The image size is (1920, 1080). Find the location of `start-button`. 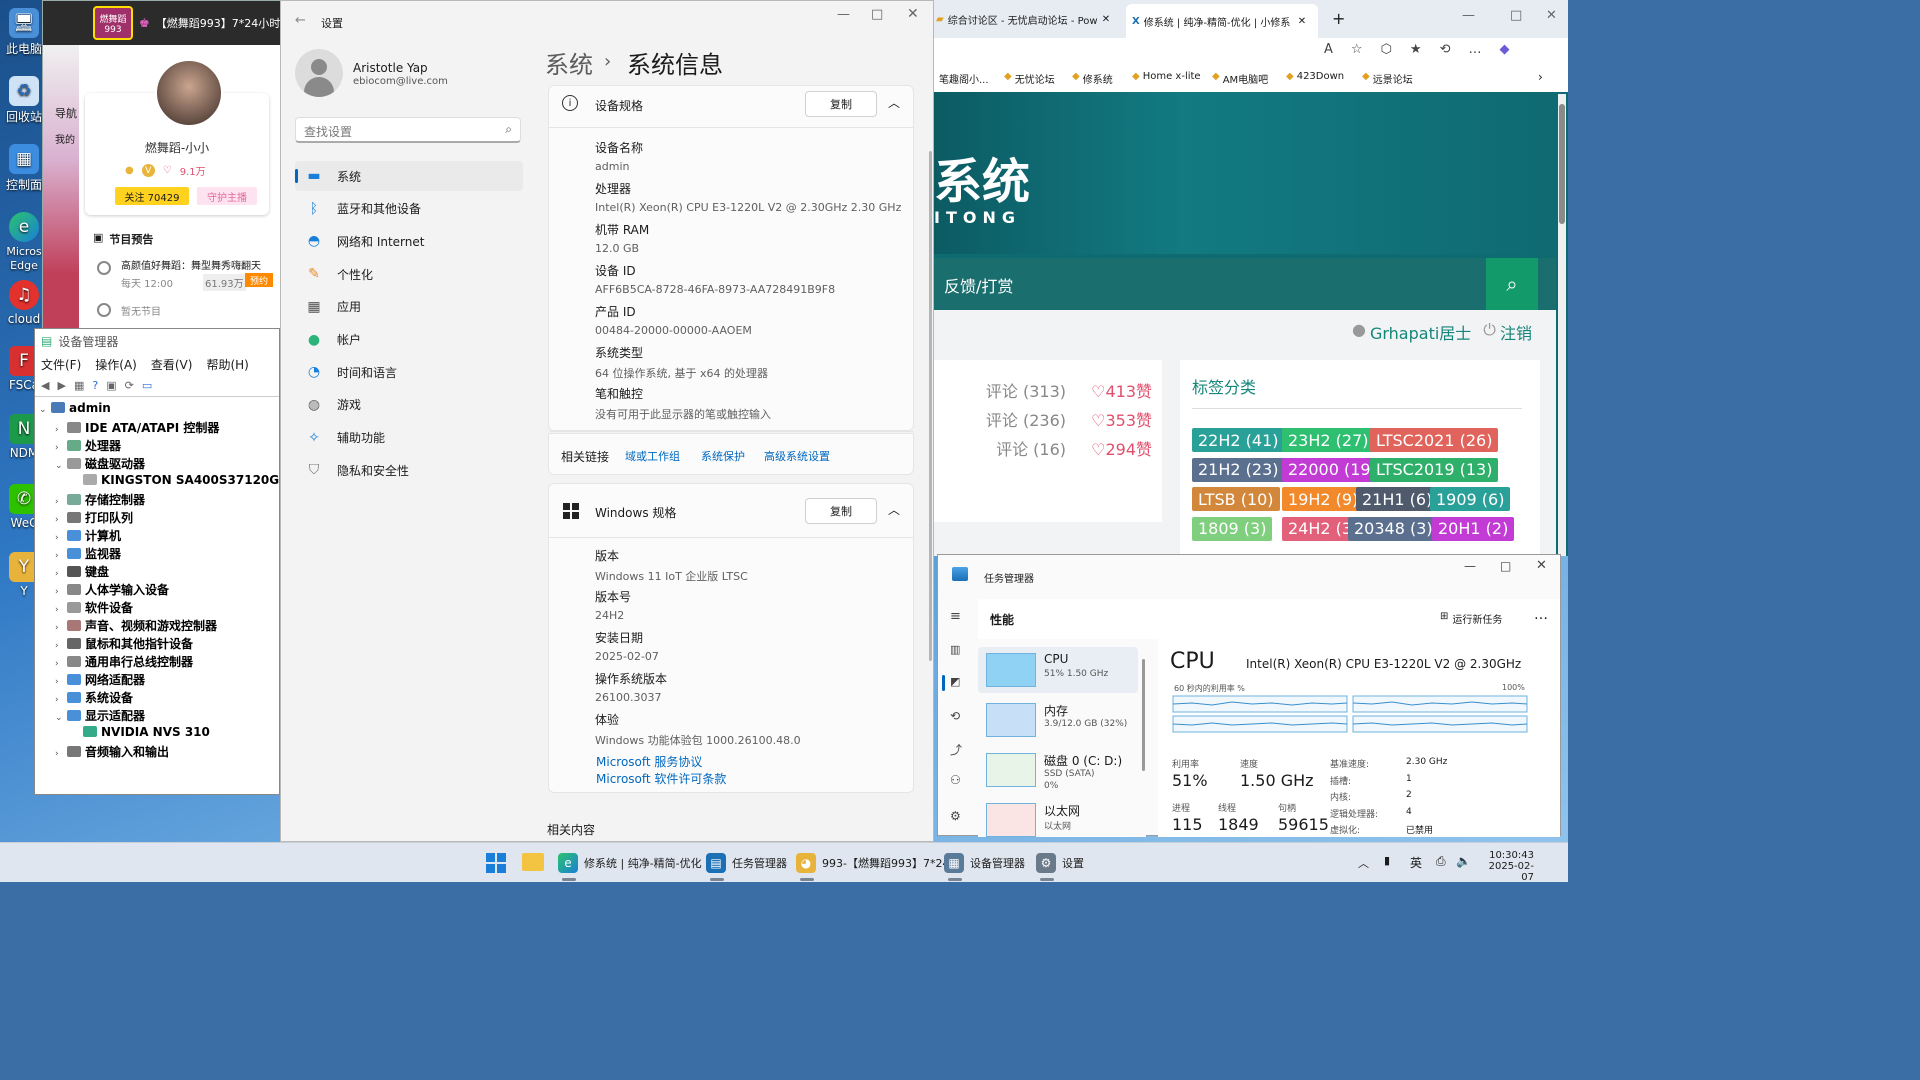

start-button is located at coordinates (496, 863).